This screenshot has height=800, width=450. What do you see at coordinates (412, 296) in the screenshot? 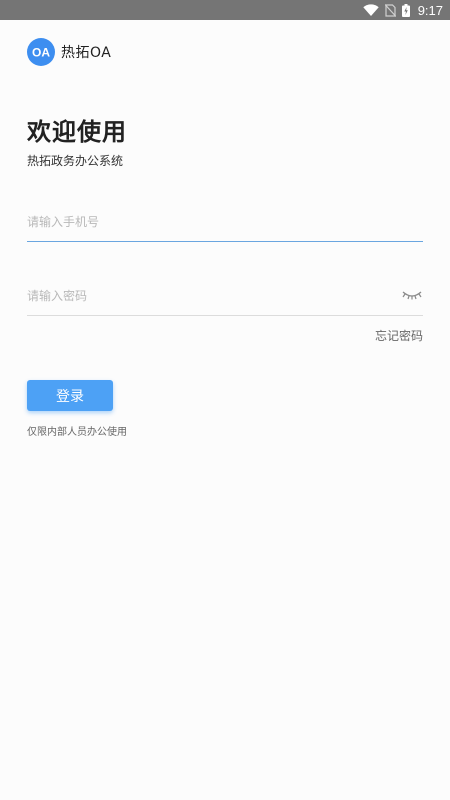
I see `eye-closed-icon` at bounding box center [412, 296].